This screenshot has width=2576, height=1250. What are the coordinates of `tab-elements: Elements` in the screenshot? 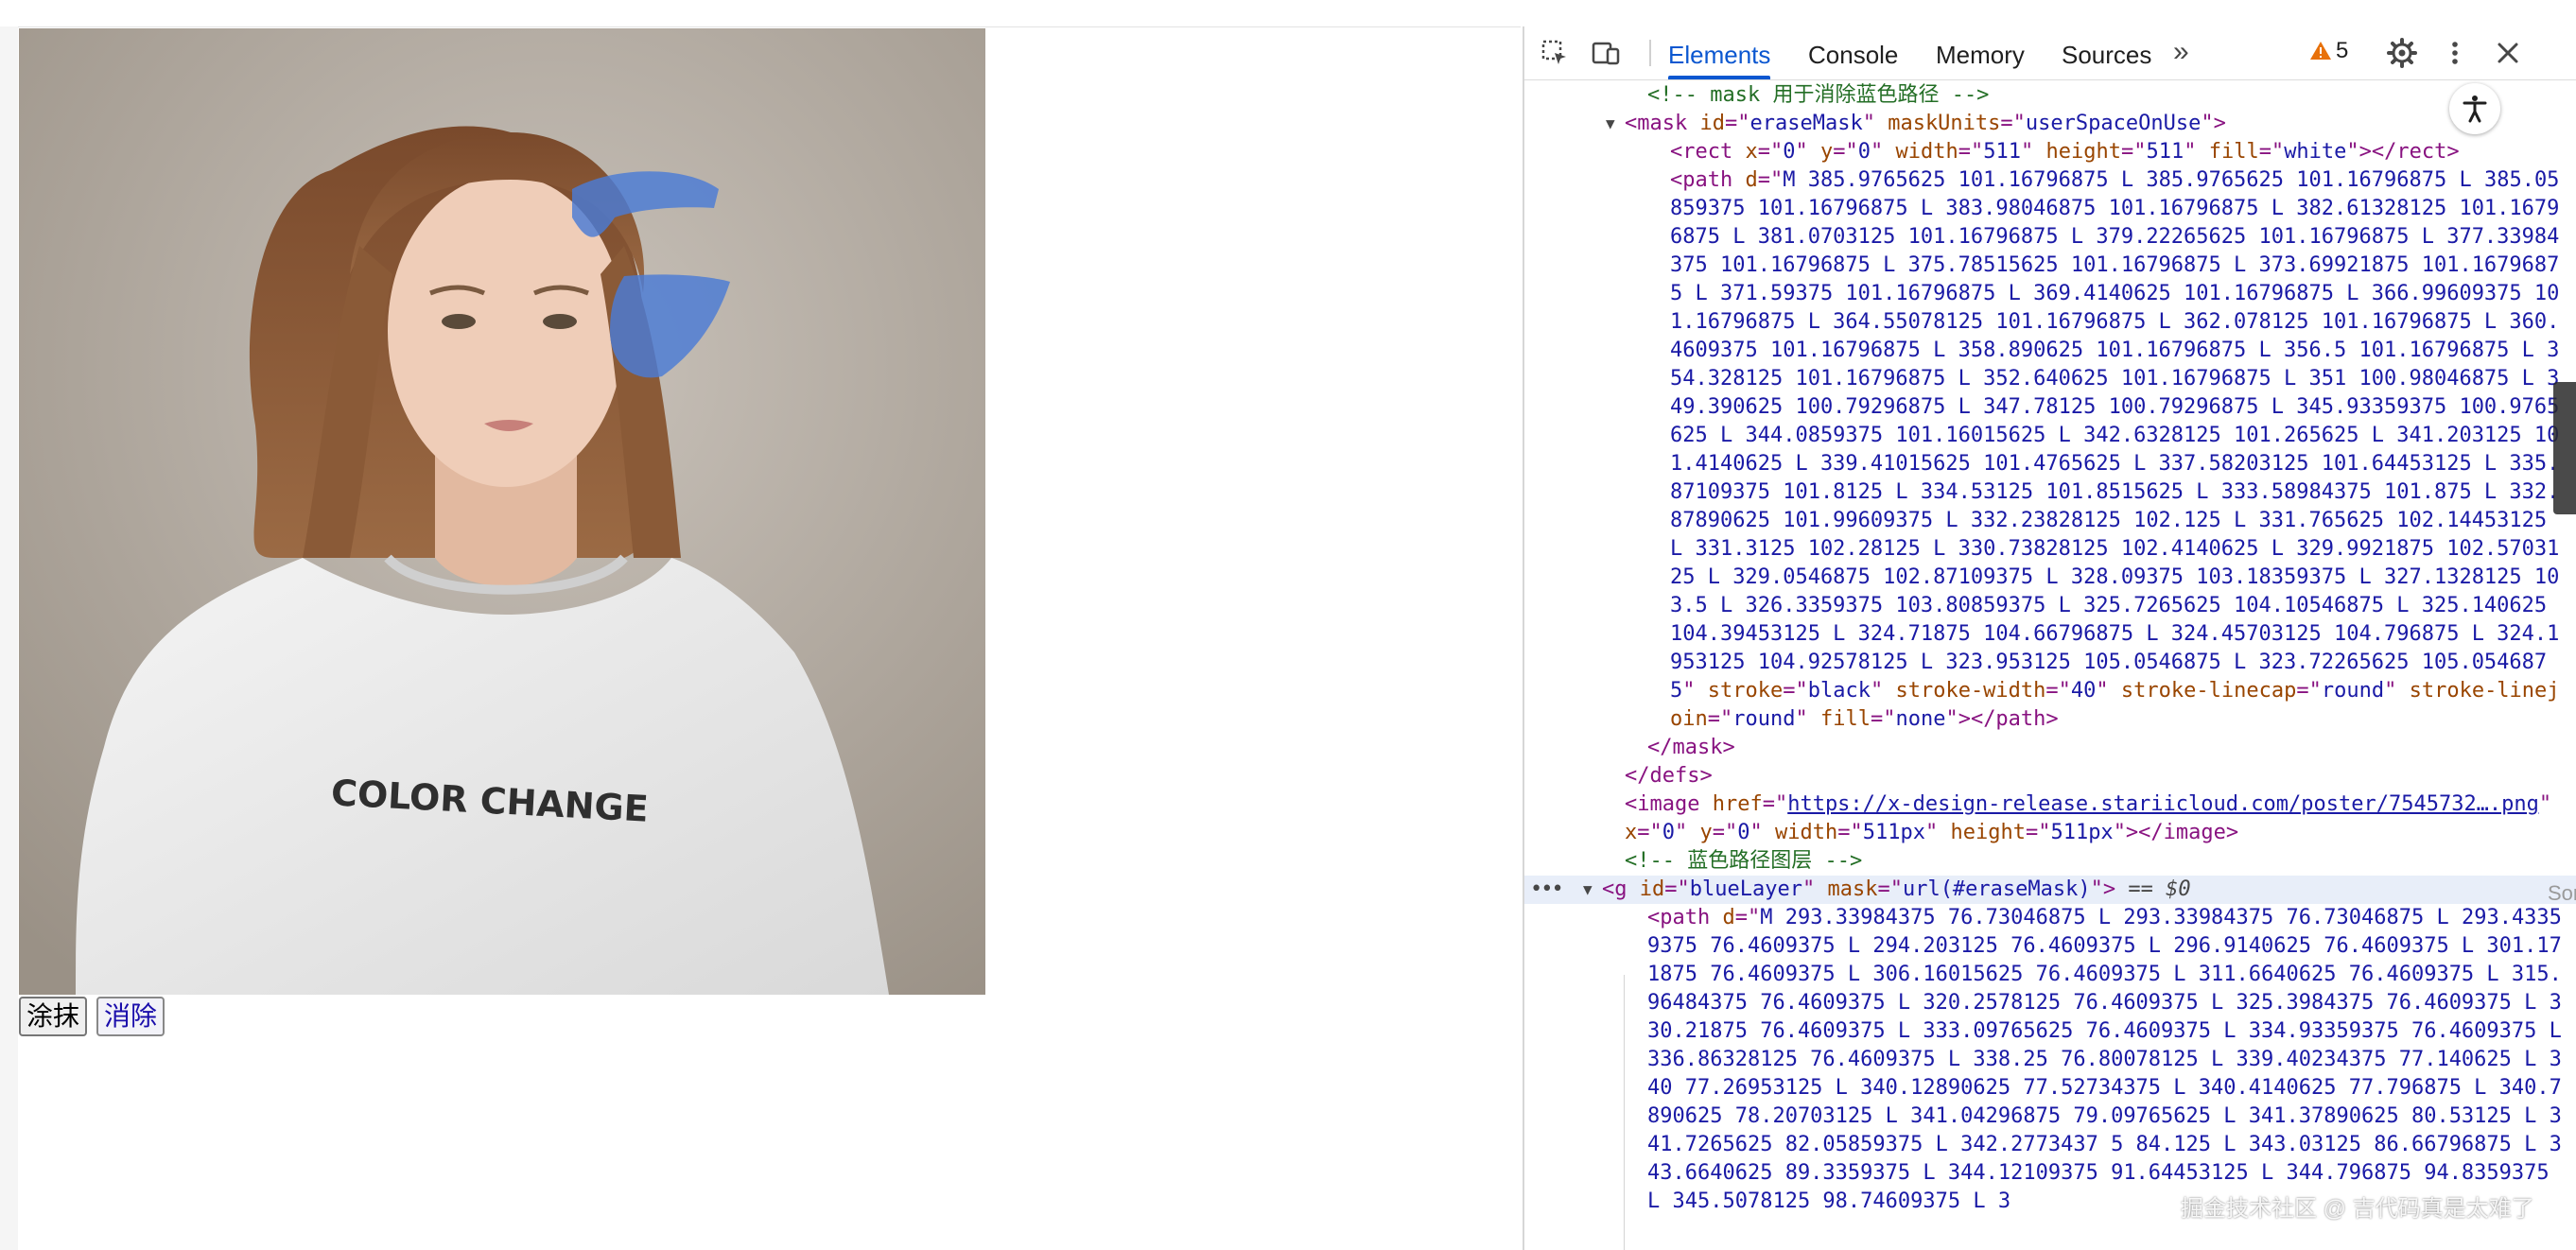 It's located at (1719, 53).